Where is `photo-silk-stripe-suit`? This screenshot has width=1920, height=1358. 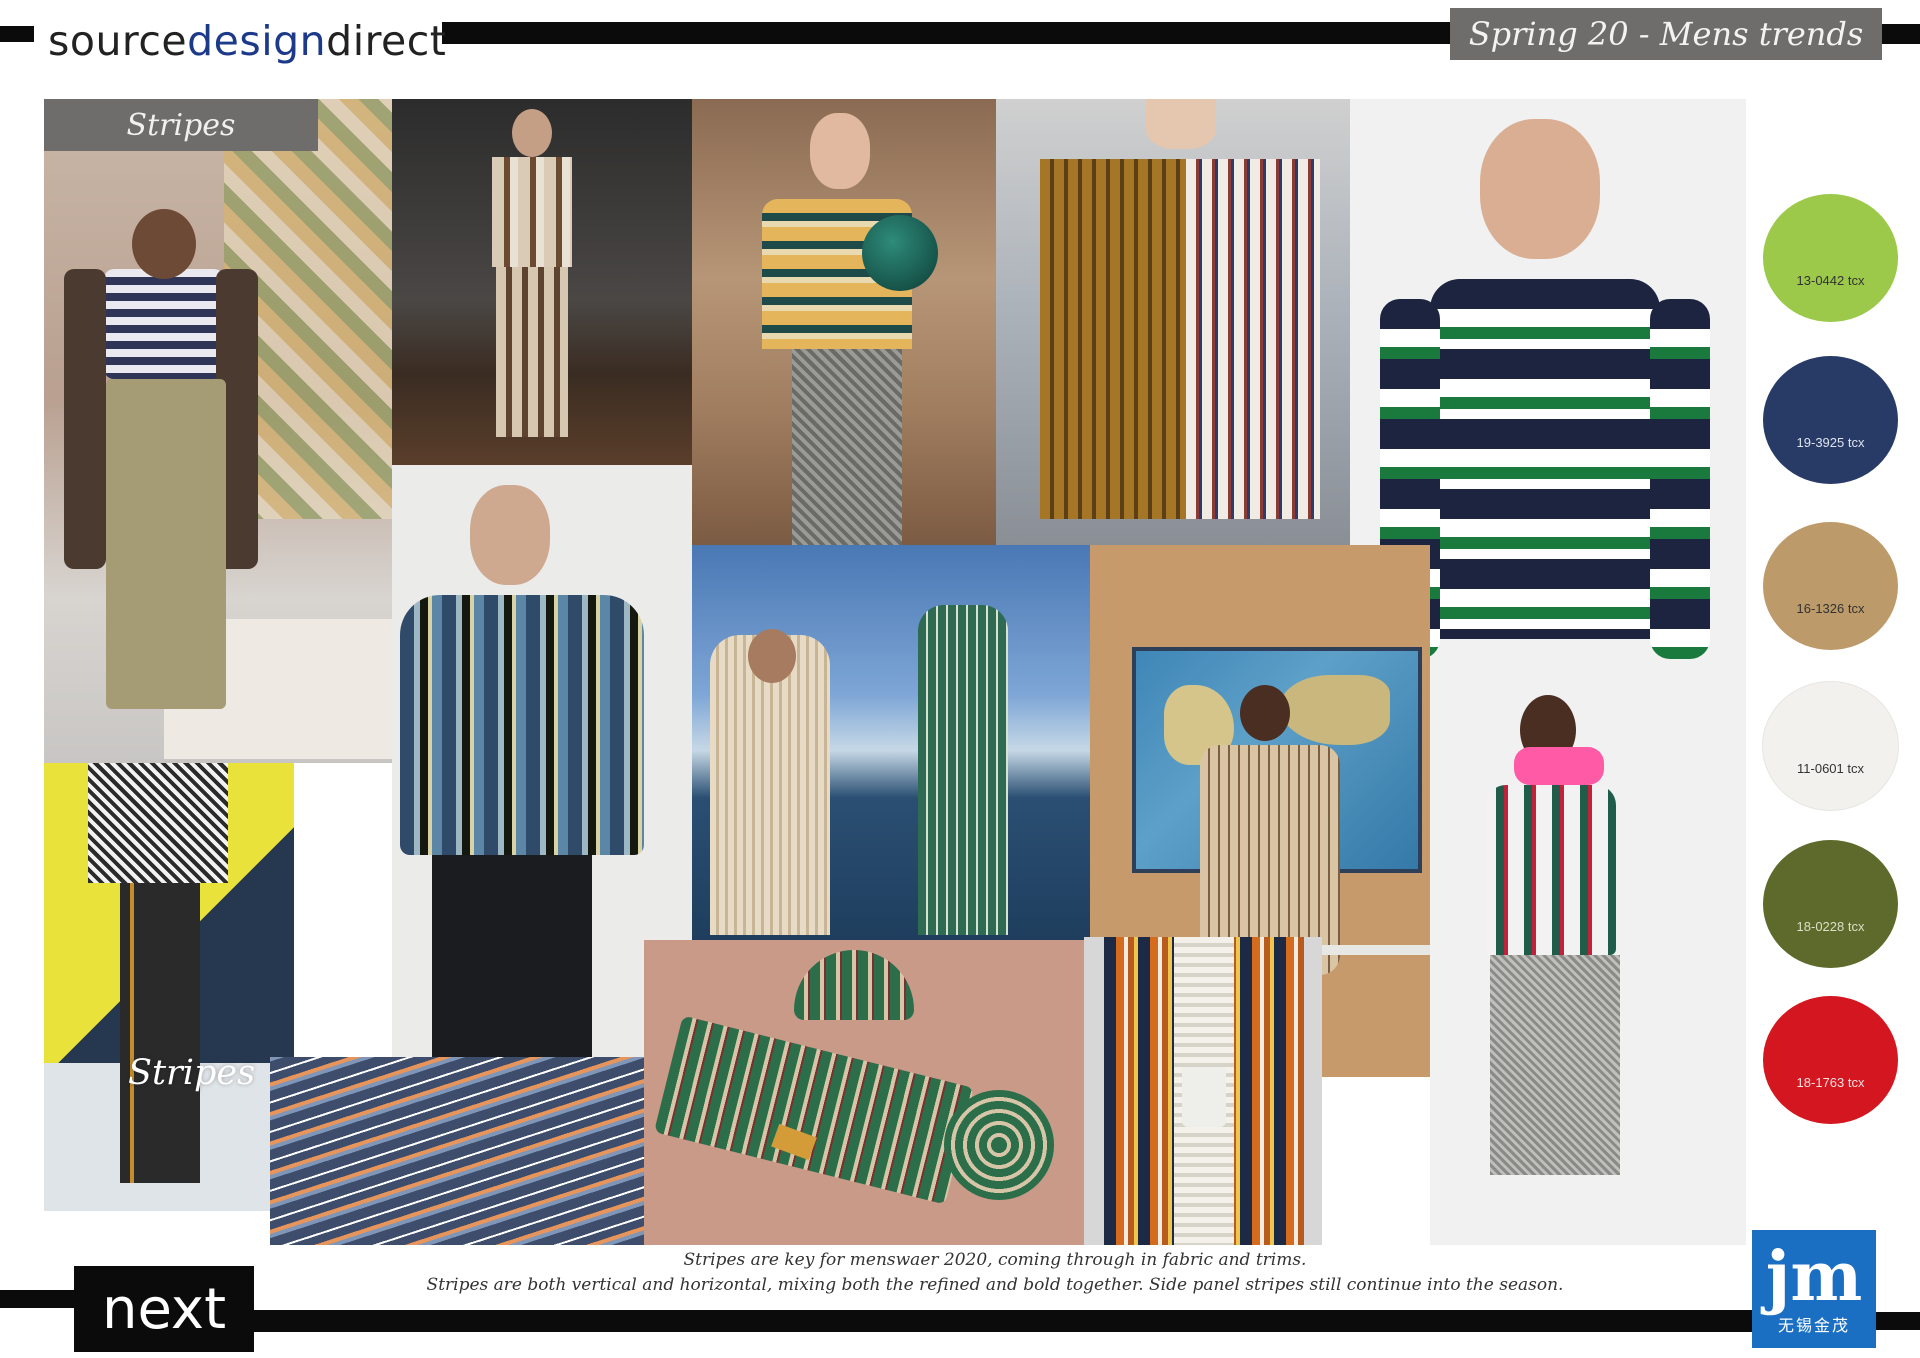
photo-silk-stripe-suit is located at coordinates (542, 282).